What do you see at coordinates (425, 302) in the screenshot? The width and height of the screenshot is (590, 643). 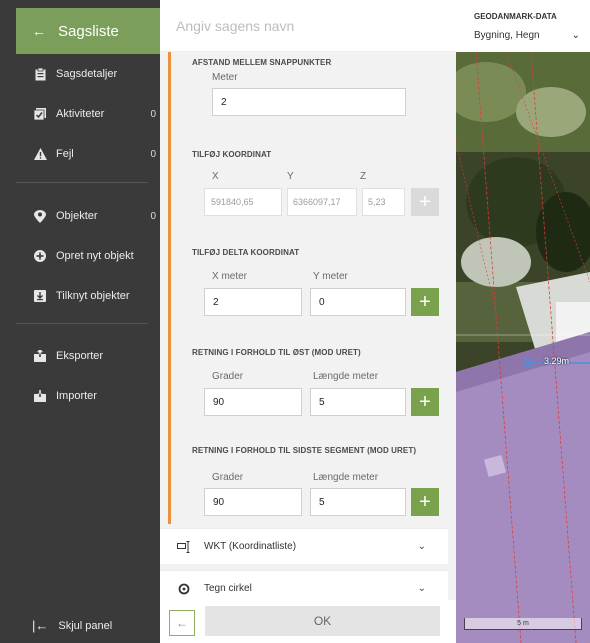 I see `add-delta-button: +` at bounding box center [425, 302].